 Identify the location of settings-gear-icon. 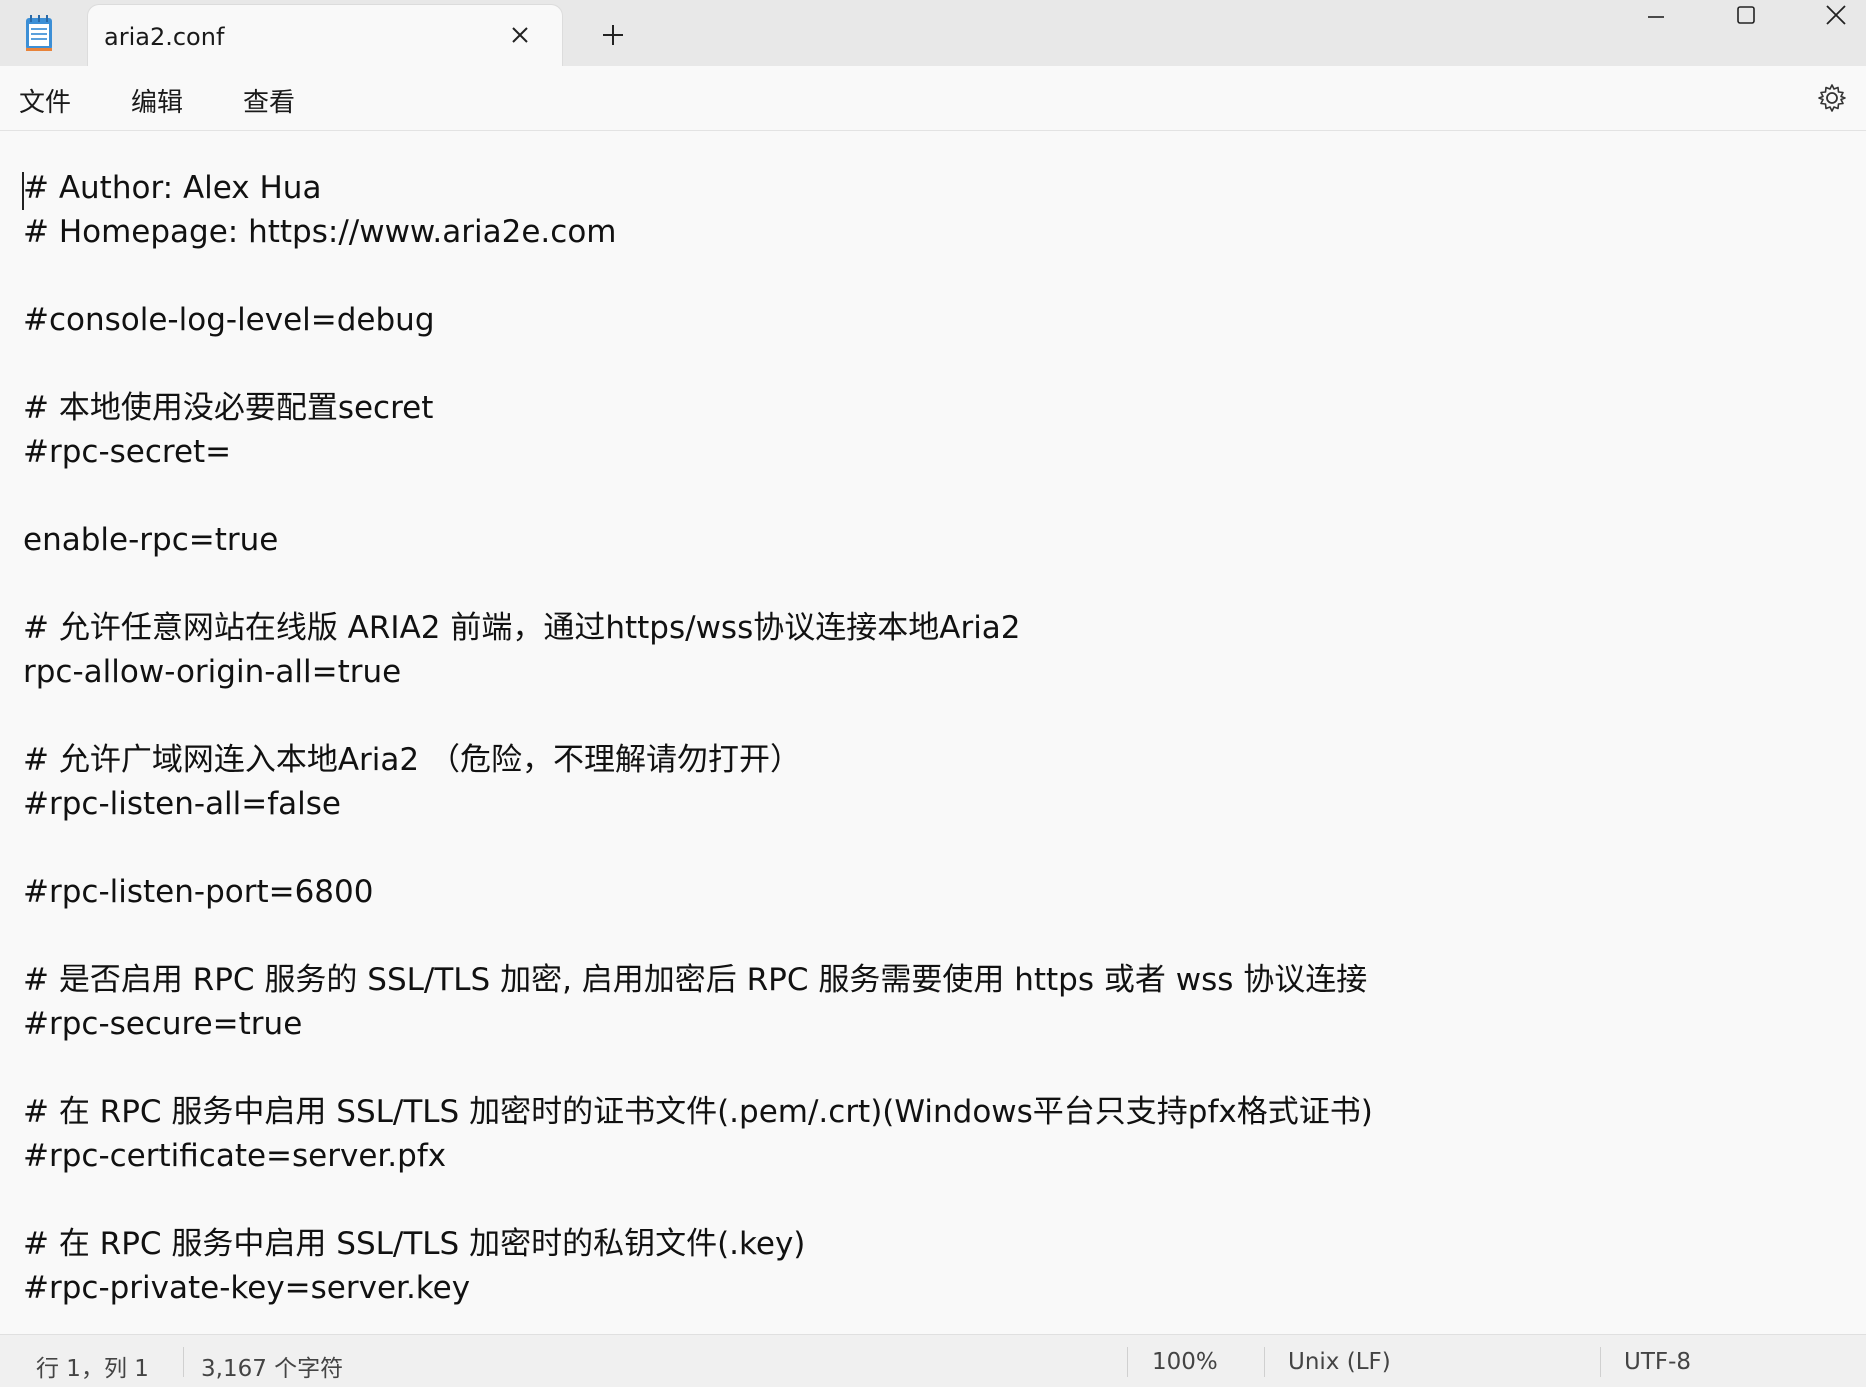
(1832, 98).